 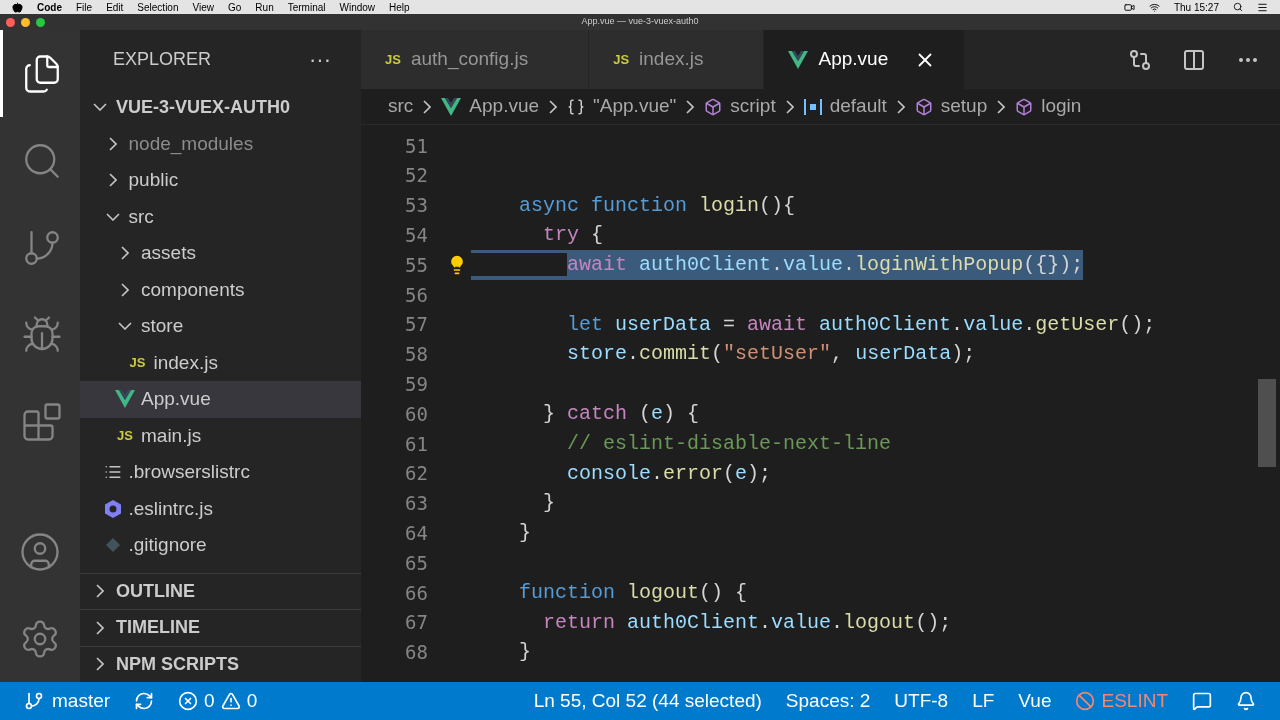 What do you see at coordinates (416, 355) in the screenshot?
I see `line-number: 58` at bounding box center [416, 355].